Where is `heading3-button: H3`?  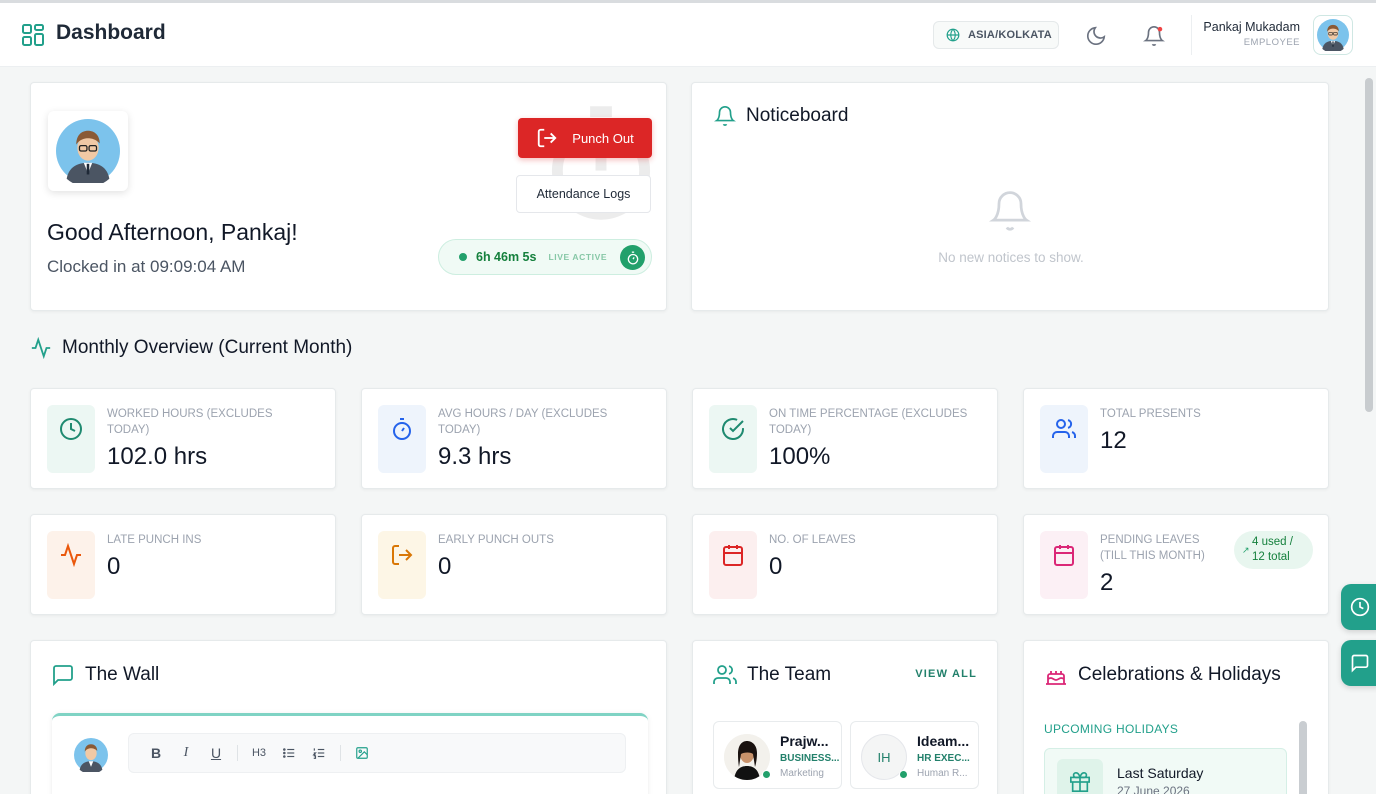
heading3-button: H3 is located at coordinates (259, 753).